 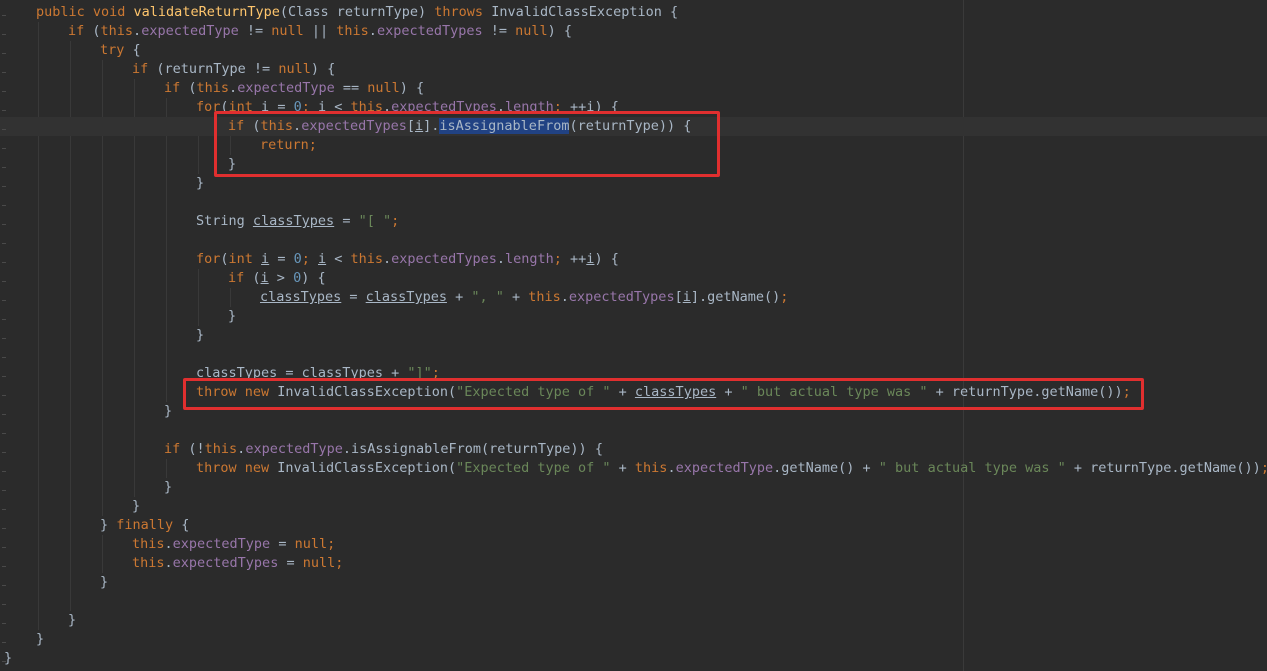 What do you see at coordinates (277, 278) in the screenshot?
I see `code-text: if (i > 0) {` at bounding box center [277, 278].